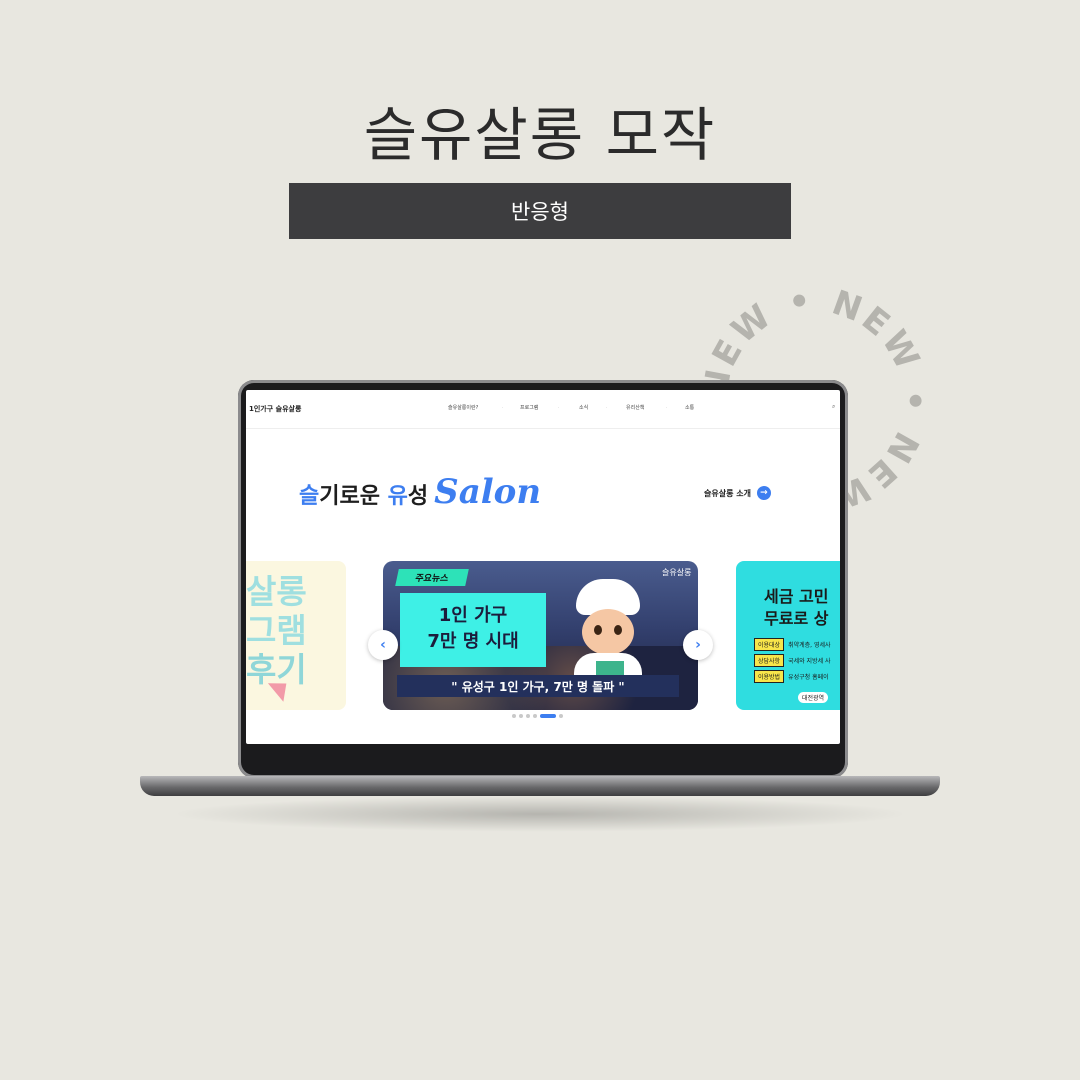  Describe the element at coordinates (538, 686) in the screenshot. I see `news-quote: " 유성구 1인 가구, 7만 명 돌파 "` at that location.